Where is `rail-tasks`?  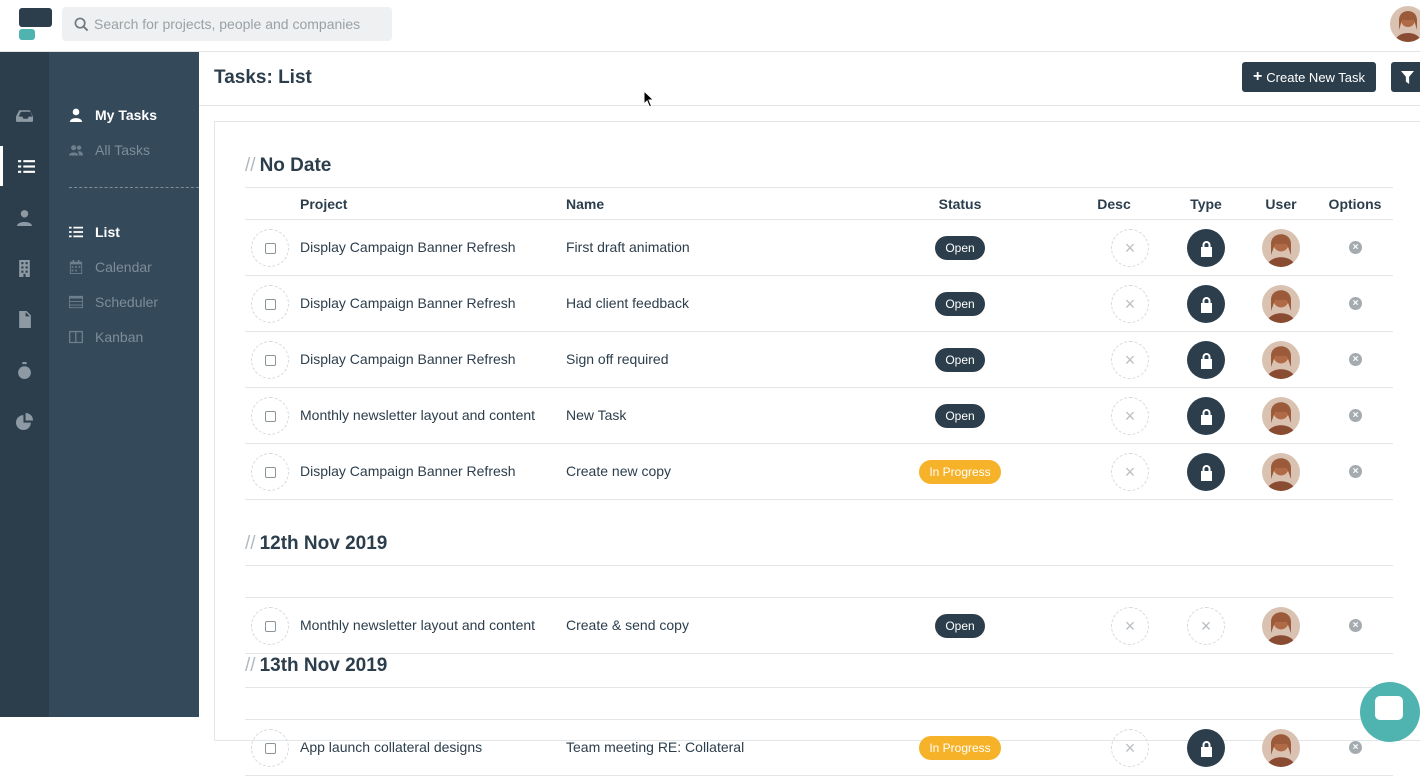 rail-tasks is located at coordinates (24, 166).